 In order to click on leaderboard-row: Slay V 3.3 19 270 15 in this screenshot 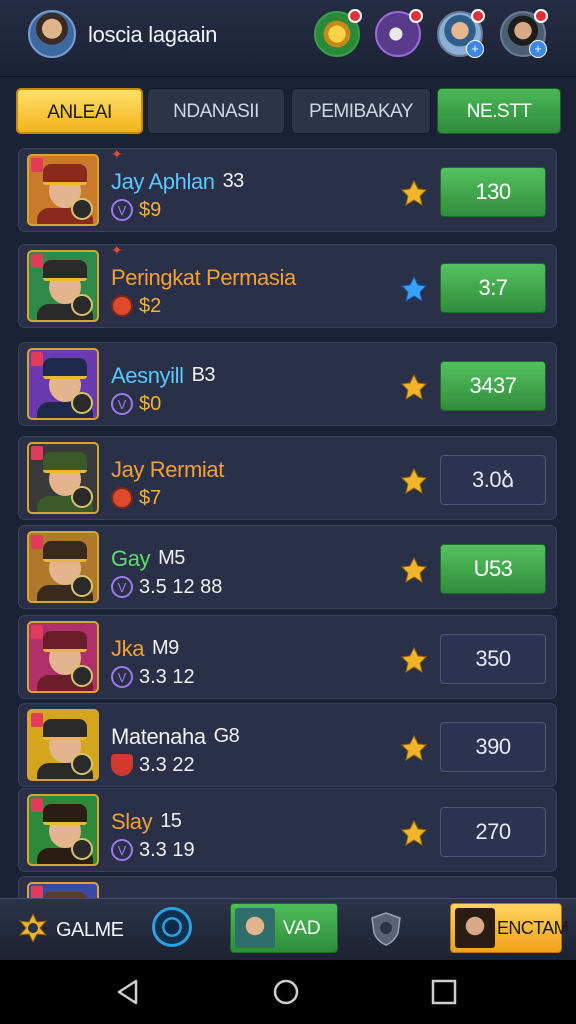, I will do `click(287, 830)`.